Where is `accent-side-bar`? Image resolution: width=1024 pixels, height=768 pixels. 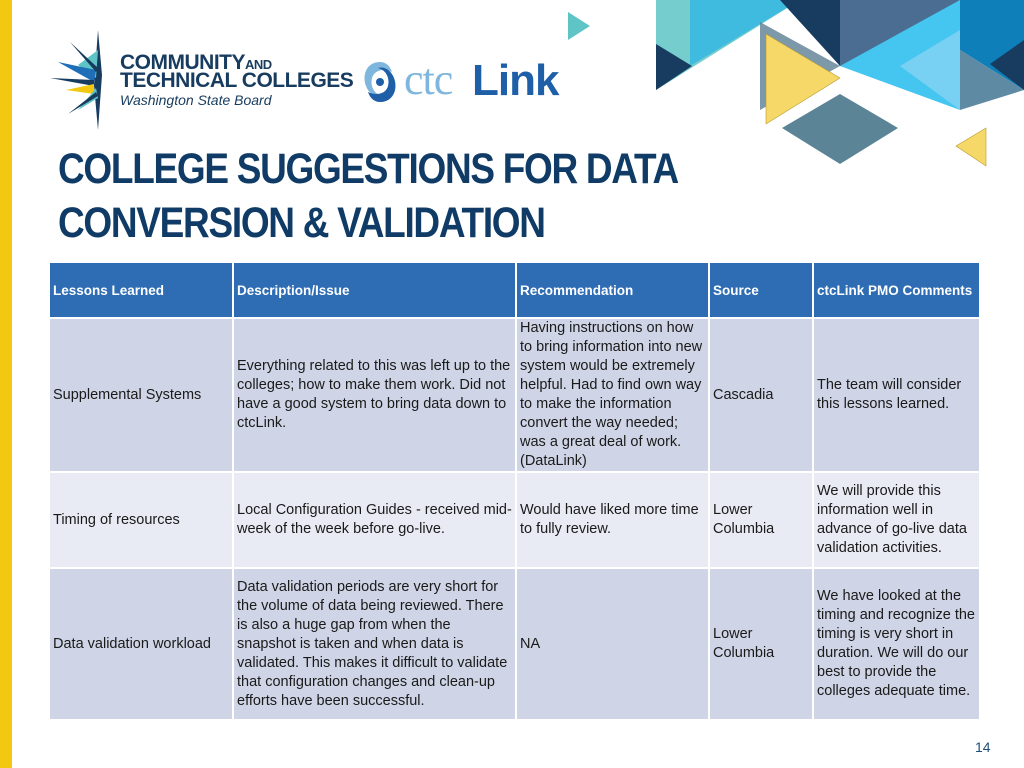 accent-side-bar is located at coordinates (6, 384).